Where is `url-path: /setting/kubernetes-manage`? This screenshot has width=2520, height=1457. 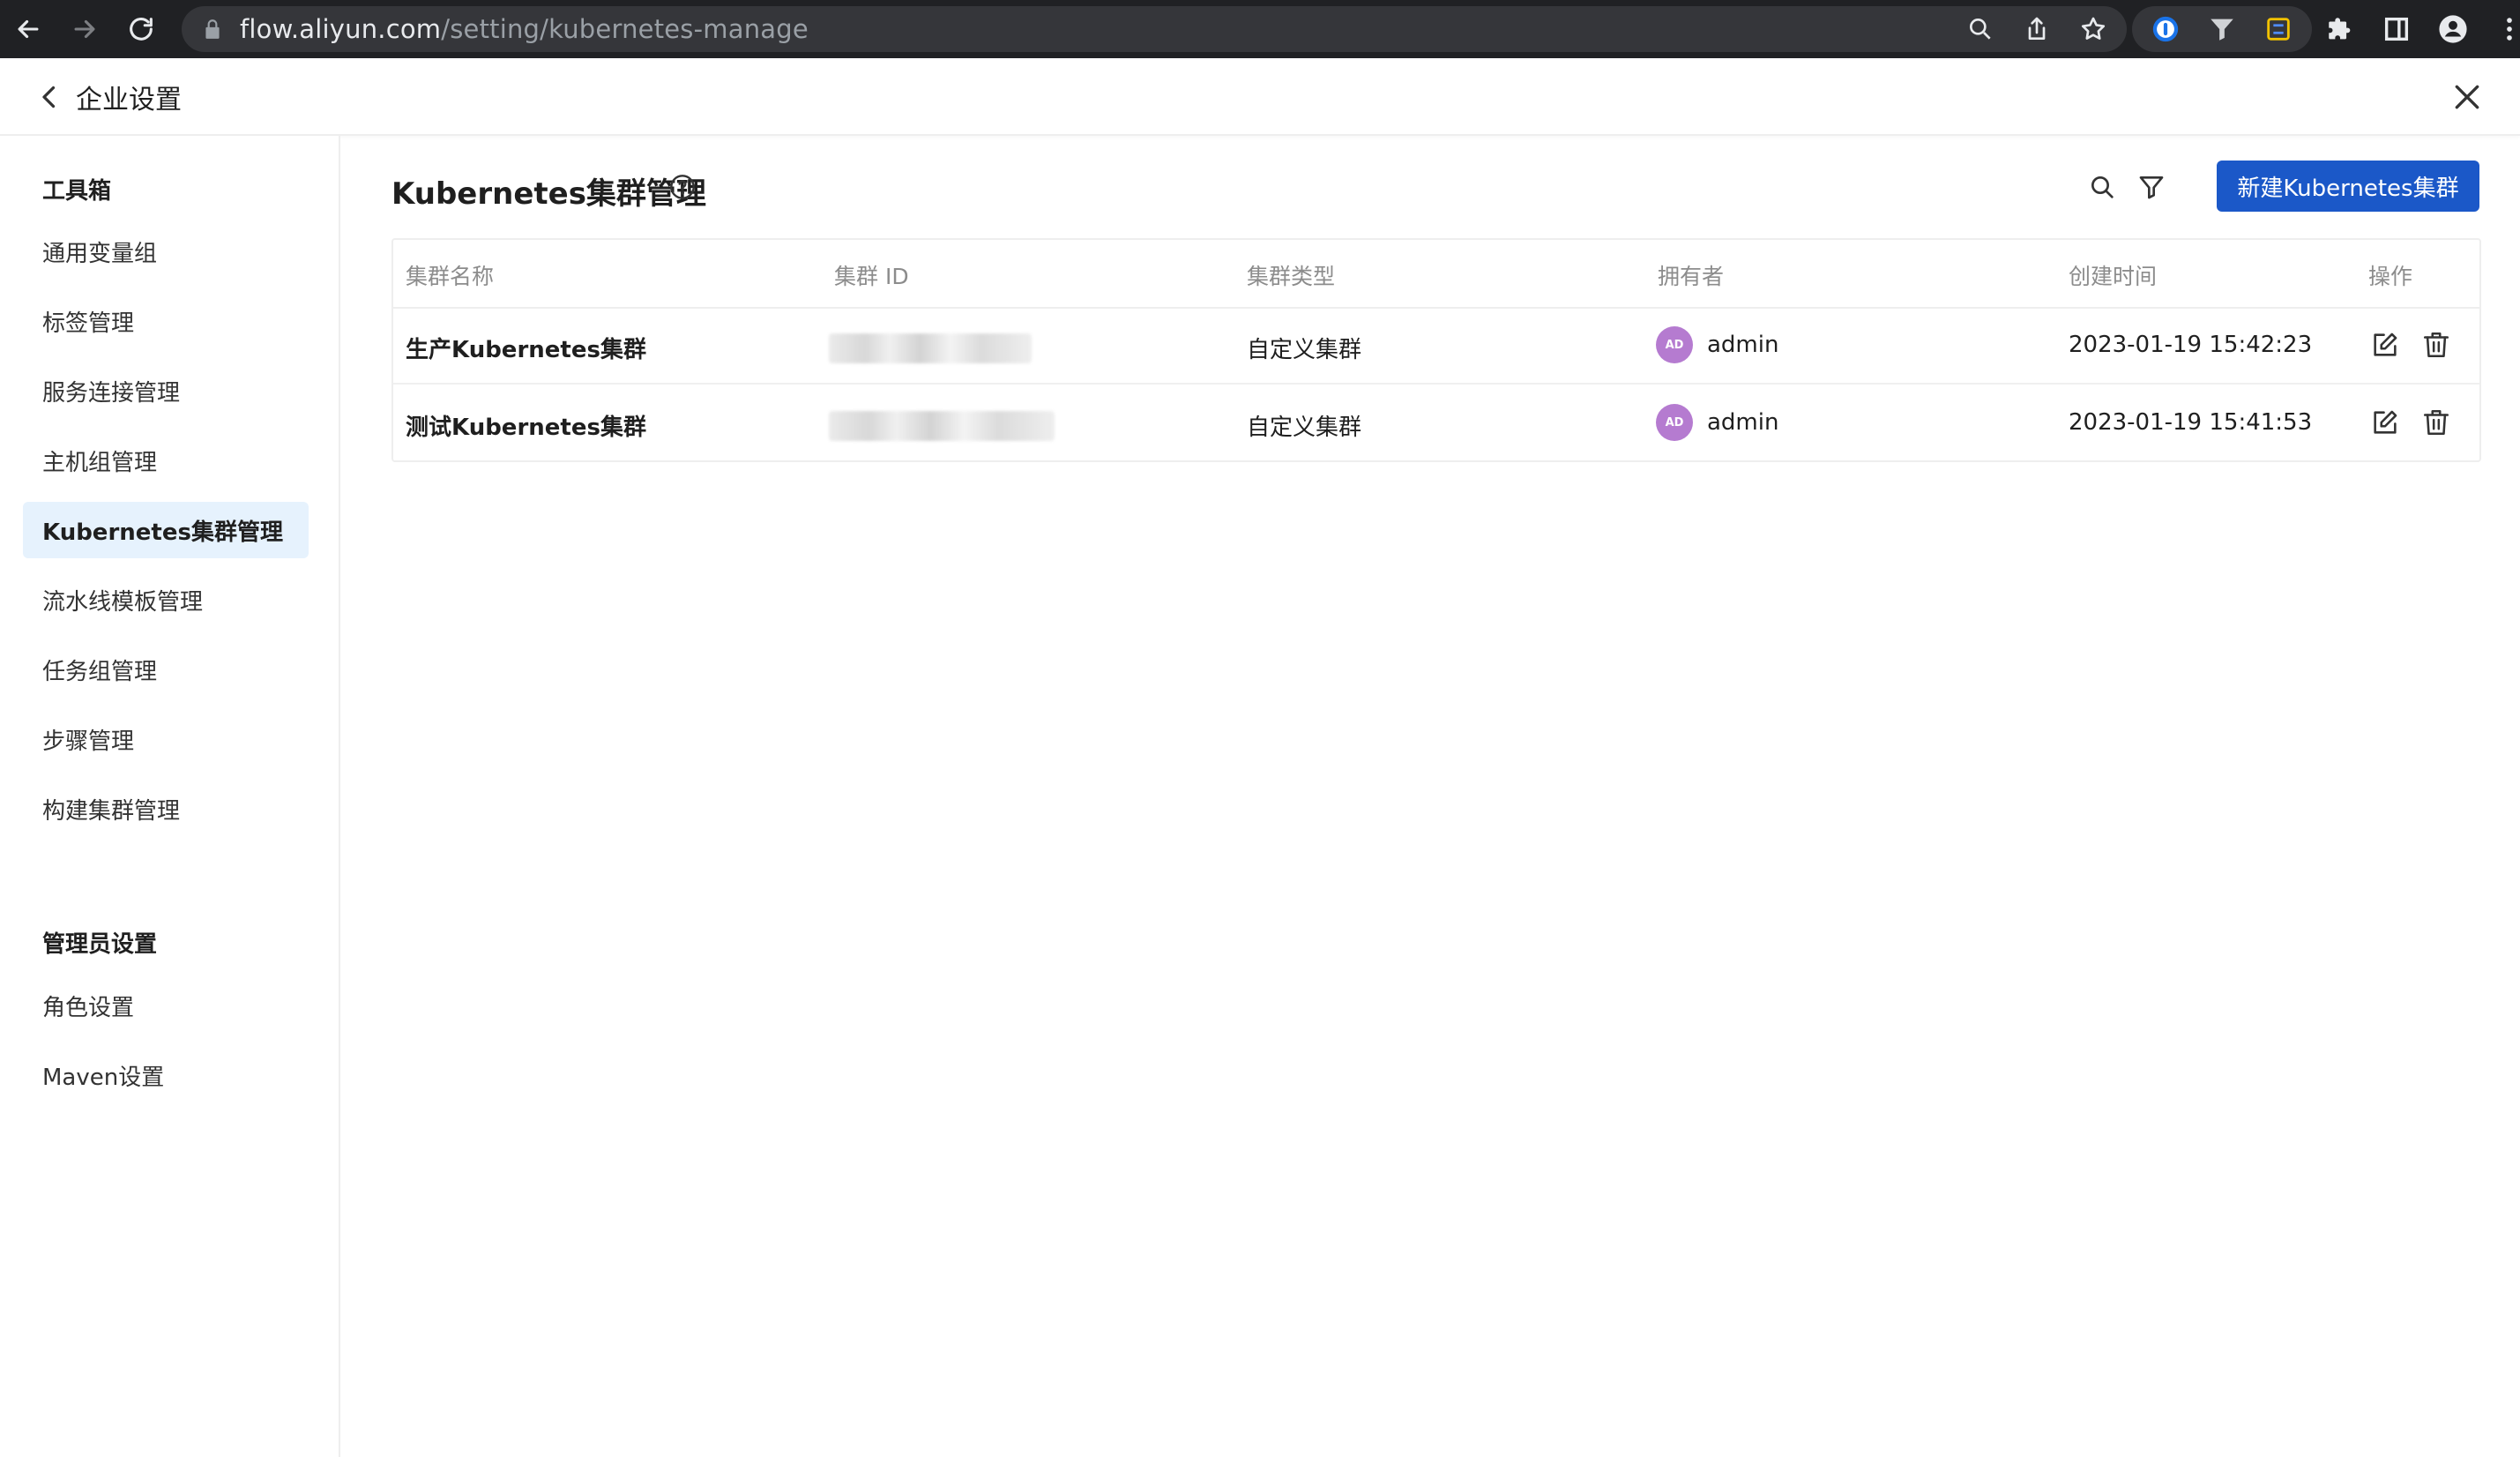
url-path: /setting/kubernetes-manage is located at coordinates (625, 29).